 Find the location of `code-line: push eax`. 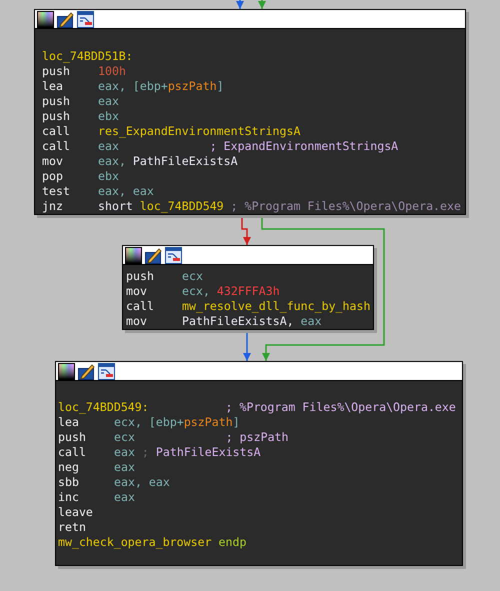

code-line: push eax is located at coordinates (80, 101).